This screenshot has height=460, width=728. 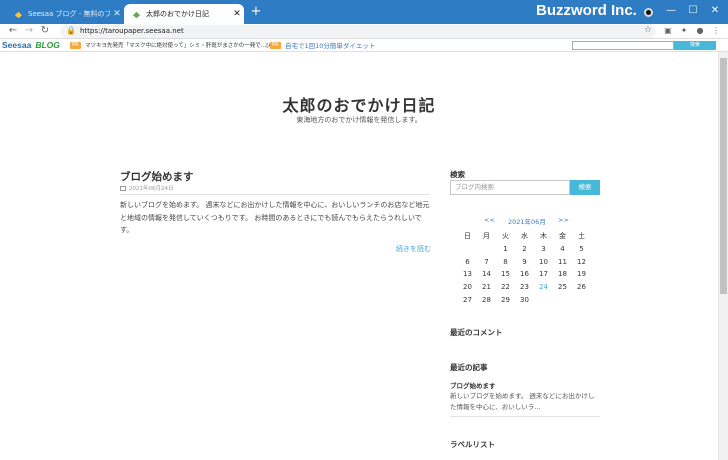 What do you see at coordinates (723, 176) in the screenshot?
I see `scrollbar-thumb` at bounding box center [723, 176].